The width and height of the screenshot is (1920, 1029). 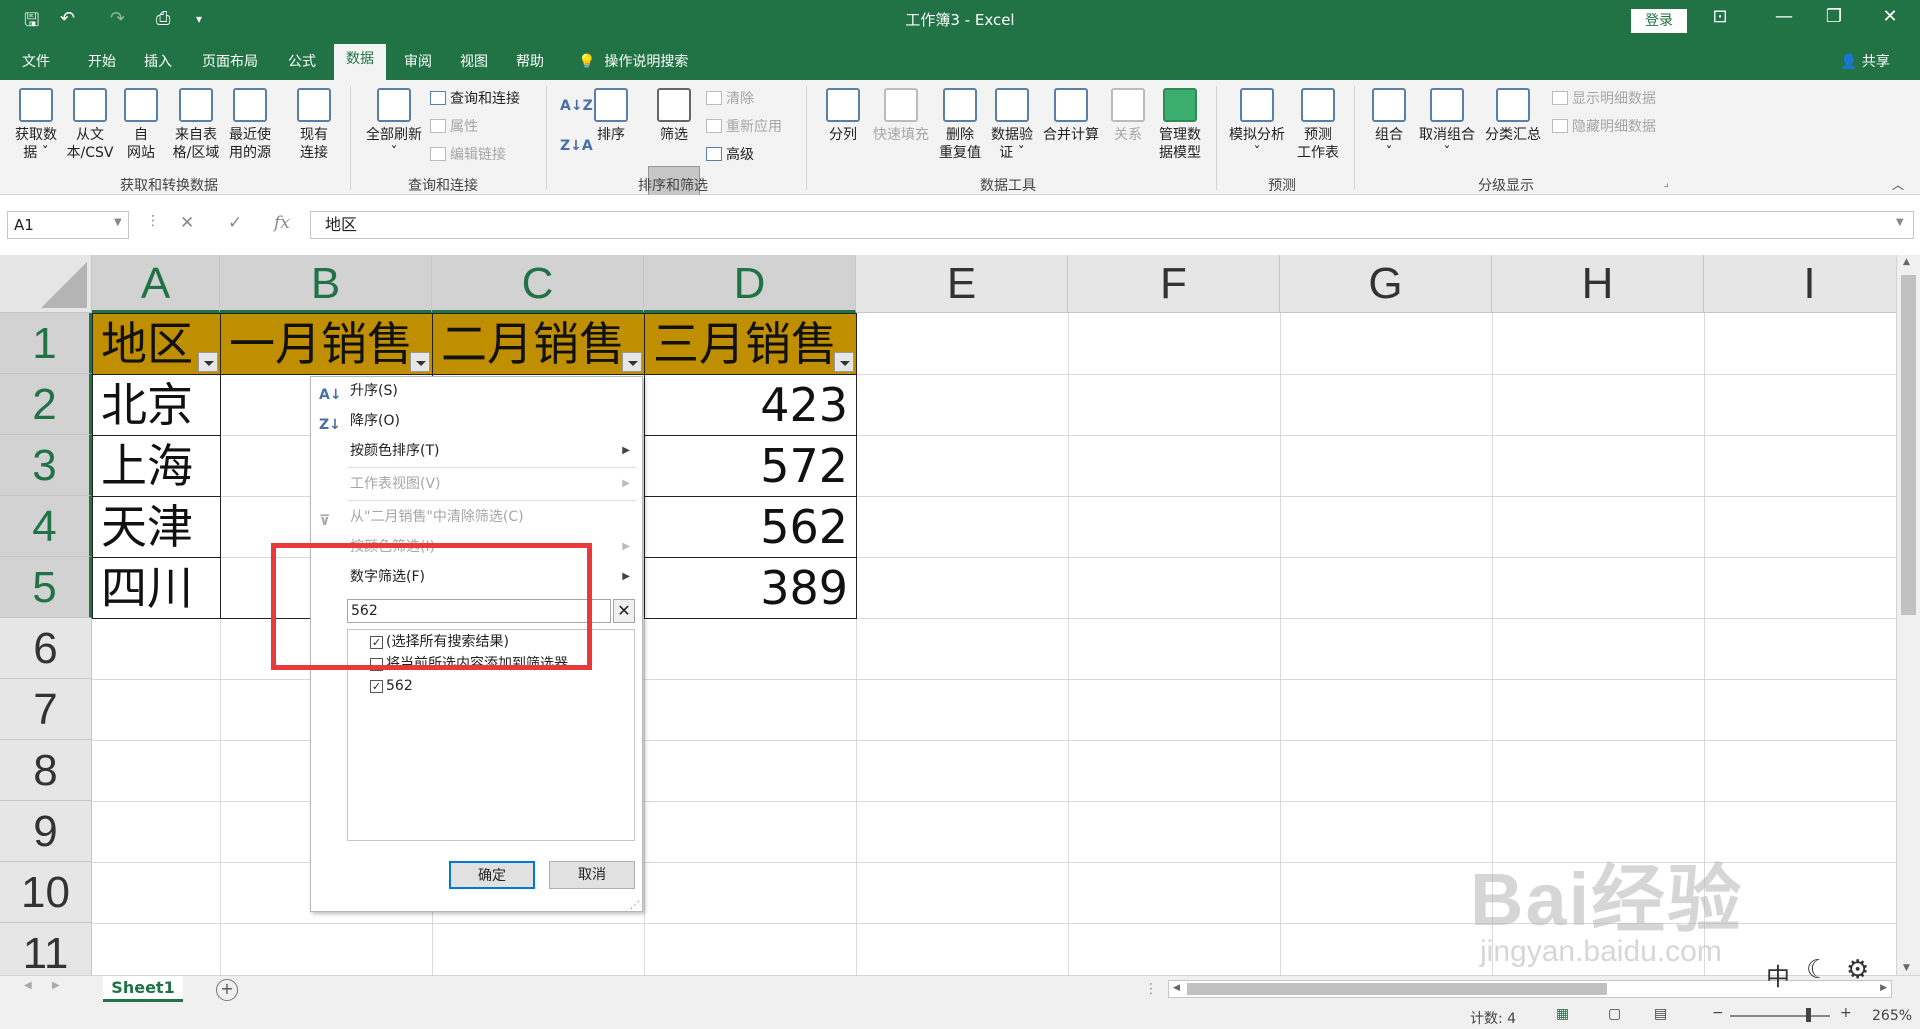 What do you see at coordinates (1784, 16) in the screenshot?
I see `minimize-icon: —` at bounding box center [1784, 16].